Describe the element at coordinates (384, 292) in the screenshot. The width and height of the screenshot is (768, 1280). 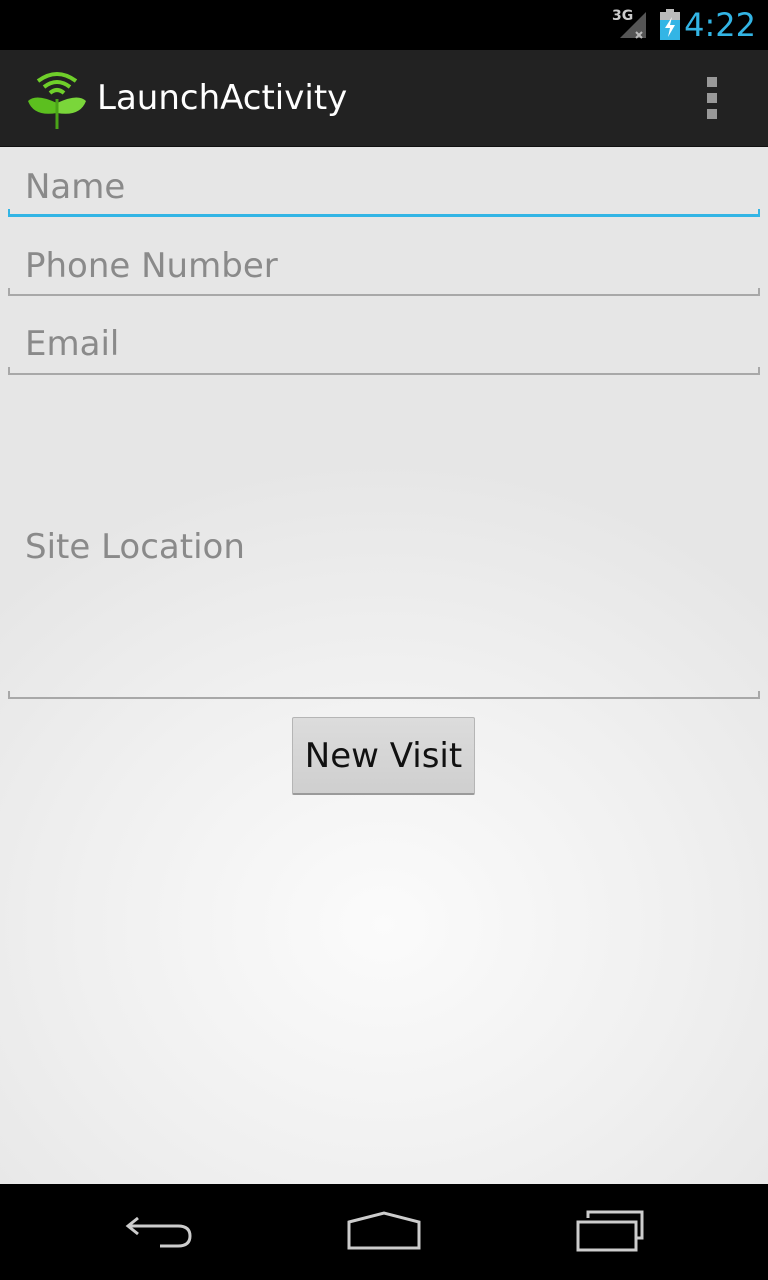
I see `phone-number-underline` at that location.